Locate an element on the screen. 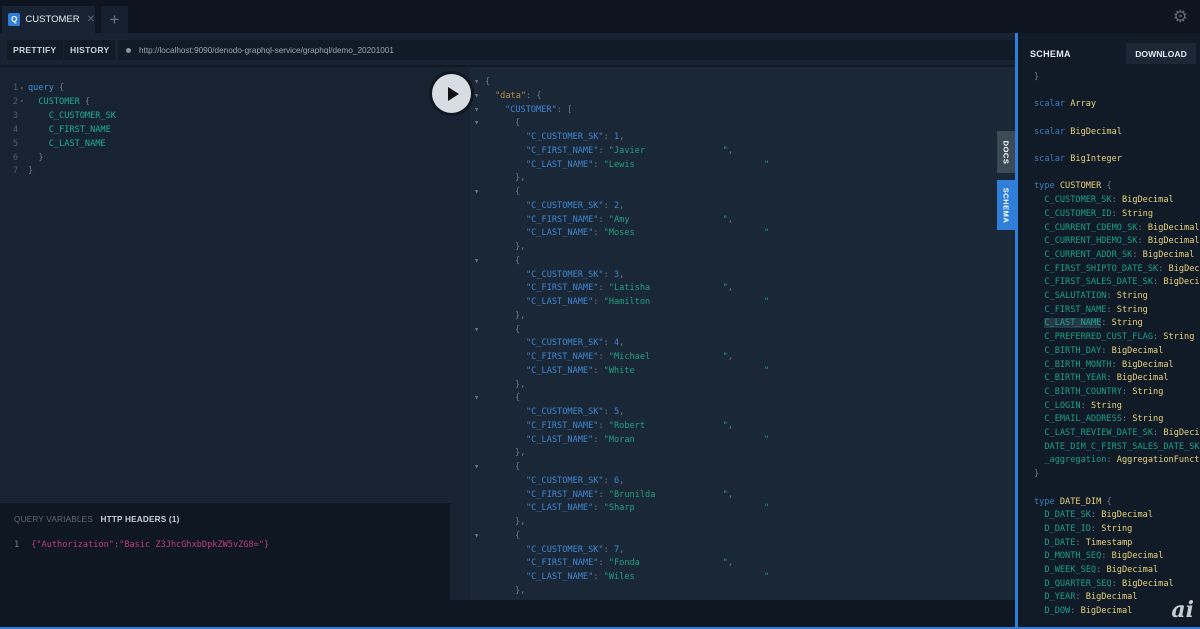 Image resolution: width=1200 pixels, height=629 pixels. schema-token: C_BIRTH_DAY is located at coordinates (1067, 351).